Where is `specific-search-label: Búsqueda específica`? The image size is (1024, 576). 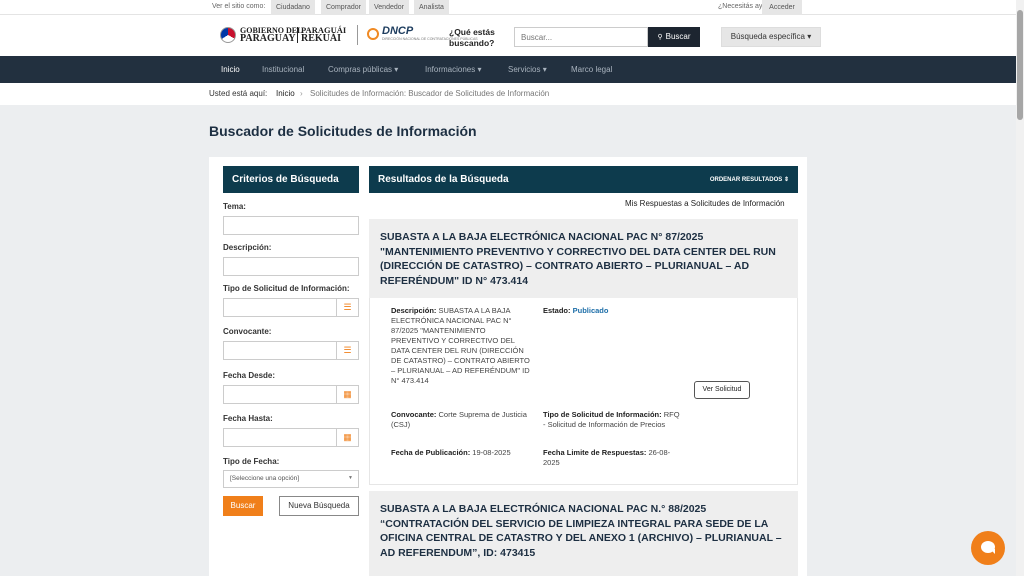 specific-search-label: Búsqueda específica is located at coordinates (768, 36).